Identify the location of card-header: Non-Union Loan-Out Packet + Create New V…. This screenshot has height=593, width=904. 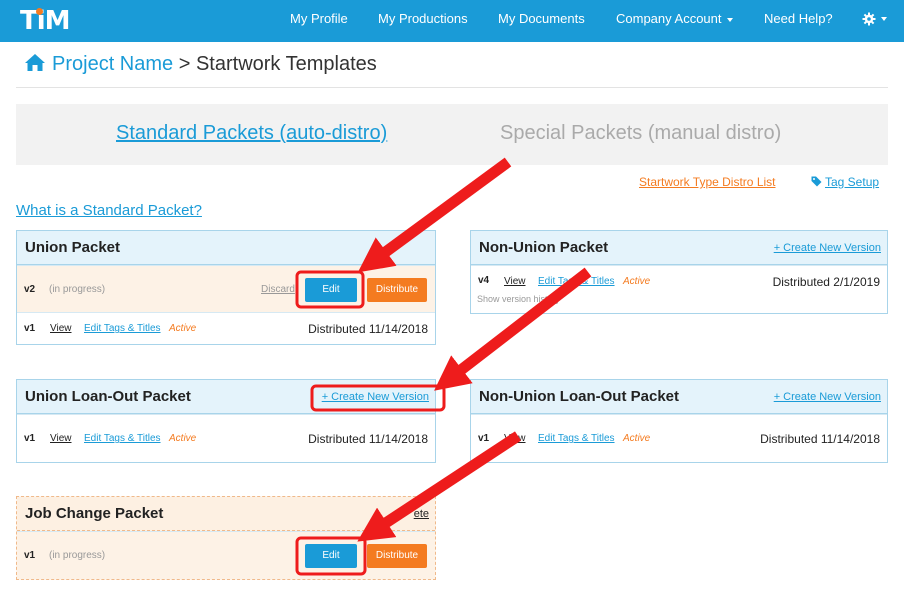
(679, 397).